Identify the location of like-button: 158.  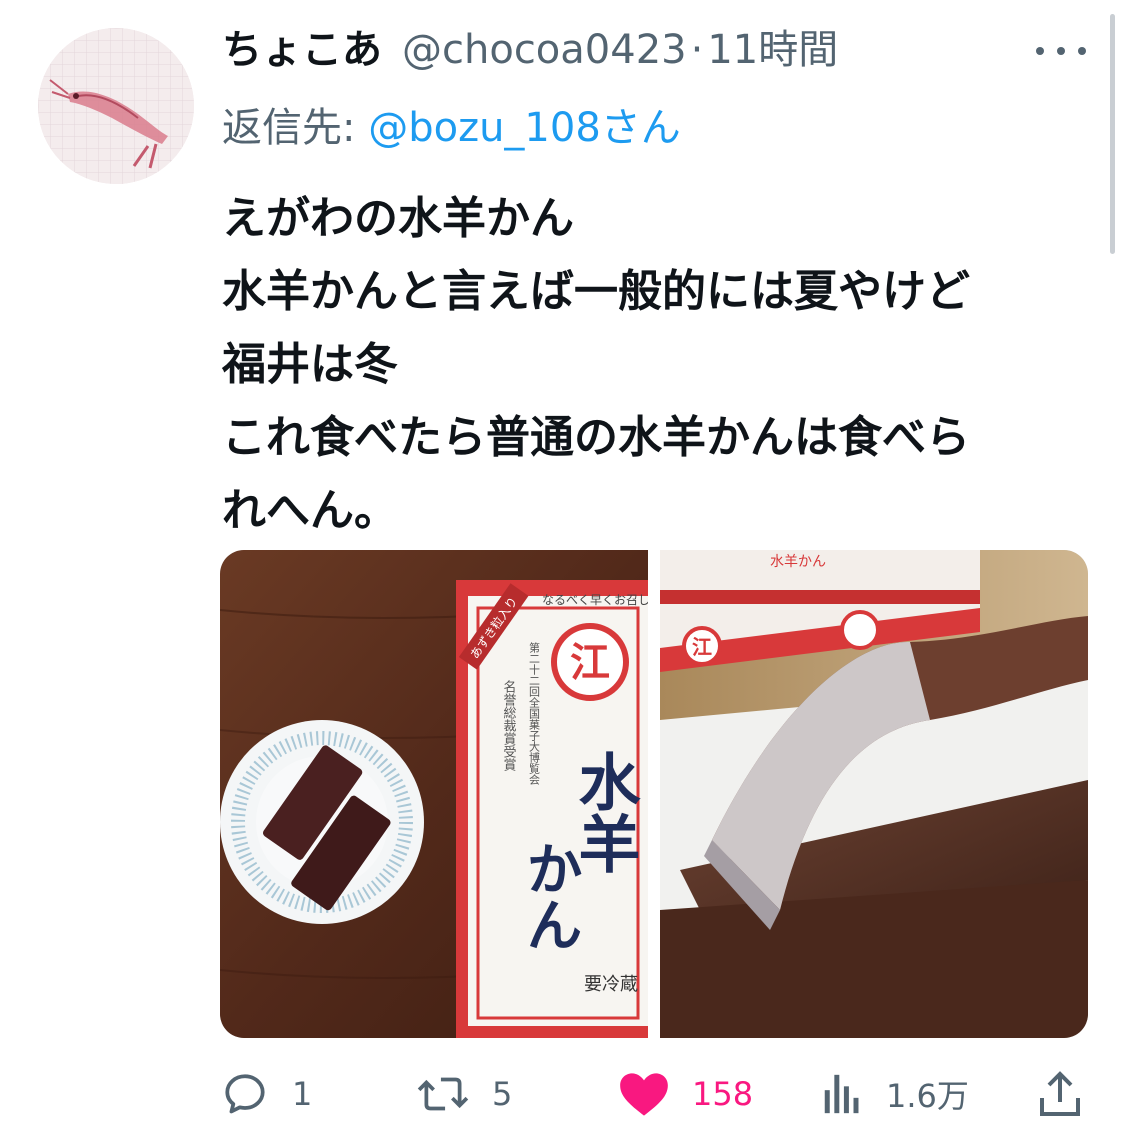
(685, 1094).